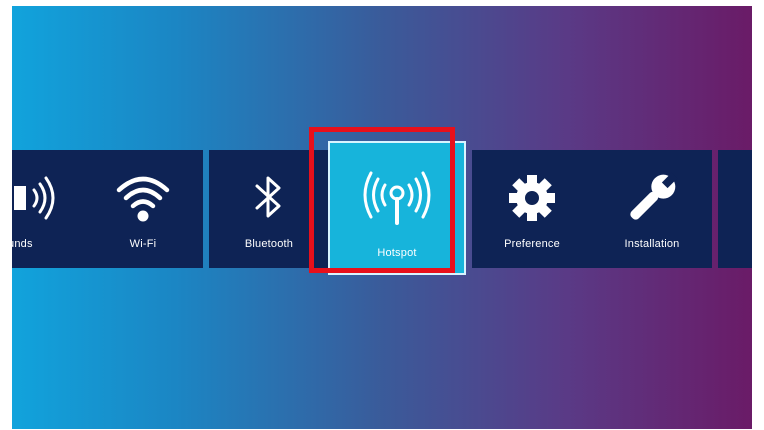  Describe the element at coordinates (652, 244) in the screenshot. I see `tile-label: Installation` at that location.